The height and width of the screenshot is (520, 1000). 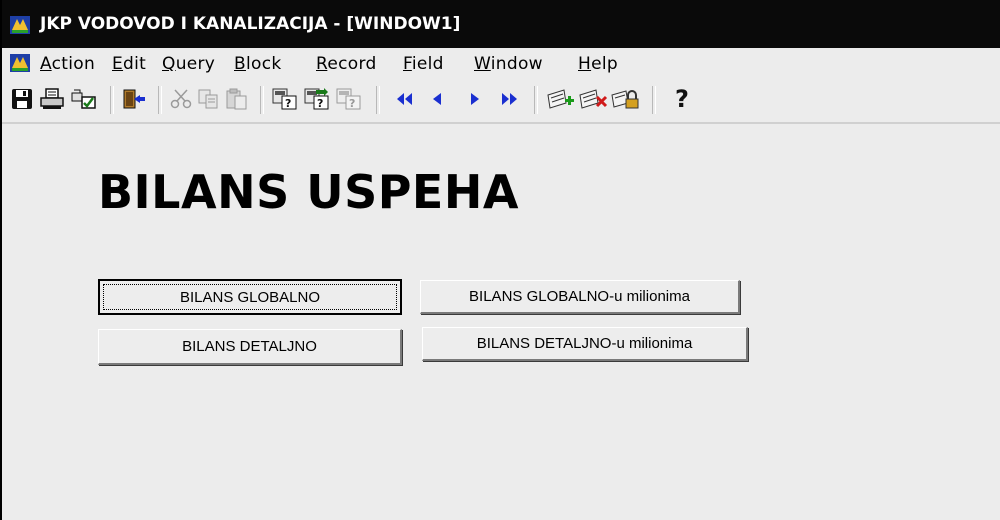 I want to click on print-setup-icon, so click(x=84, y=99).